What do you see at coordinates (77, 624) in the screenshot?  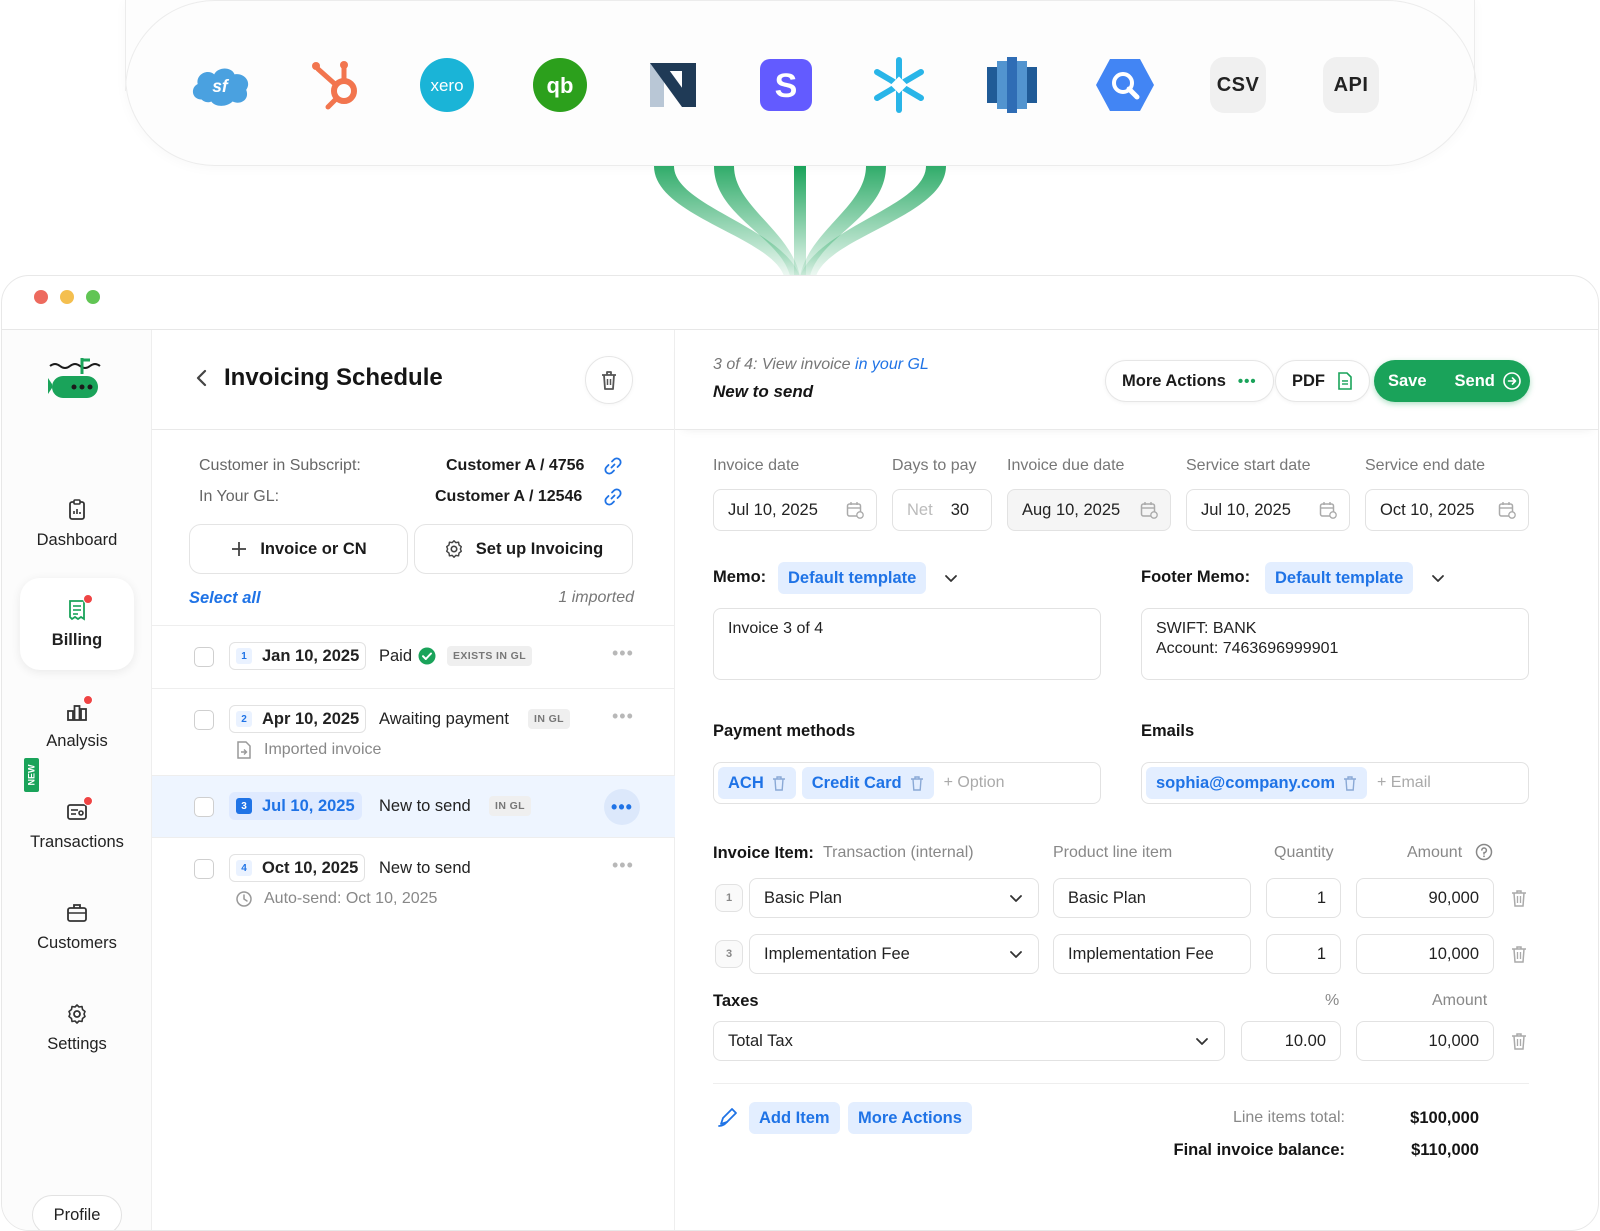 I see `sidebar-item-billing: Billing` at bounding box center [77, 624].